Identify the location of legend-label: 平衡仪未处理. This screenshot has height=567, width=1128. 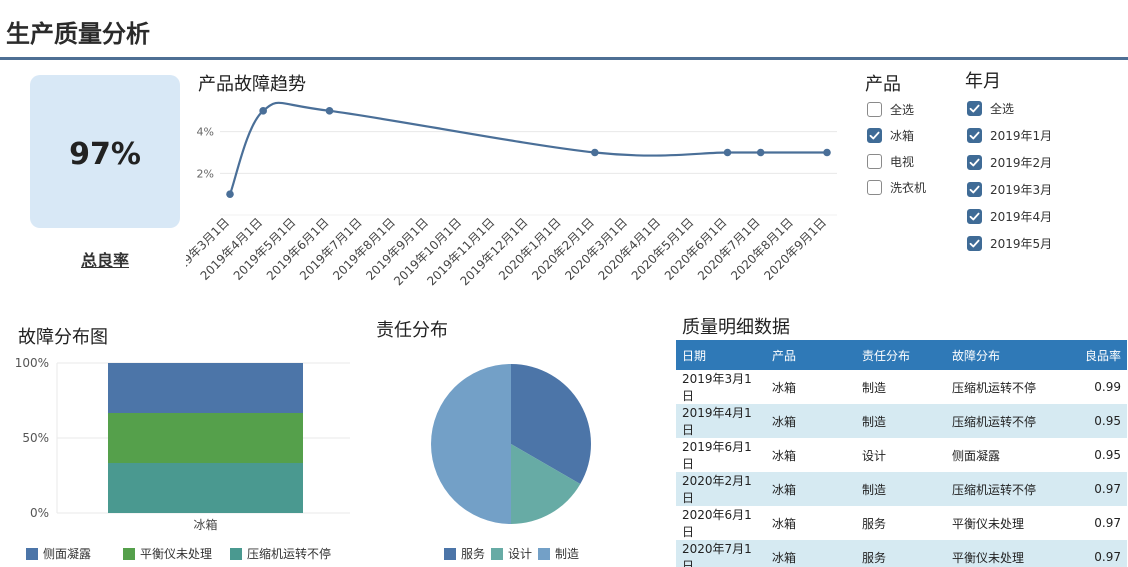
(176, 554).